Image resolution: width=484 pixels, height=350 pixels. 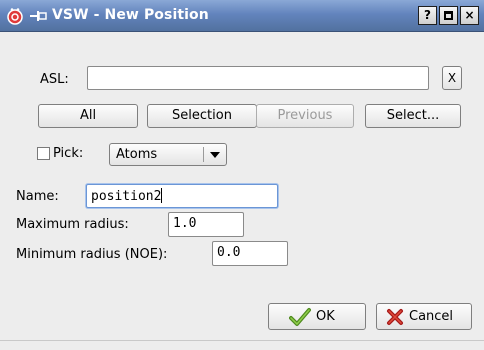 What do you see at coordinates (182, 196) in the screenshot?
I see `name-field: position2` at bounding box center [182, 196].